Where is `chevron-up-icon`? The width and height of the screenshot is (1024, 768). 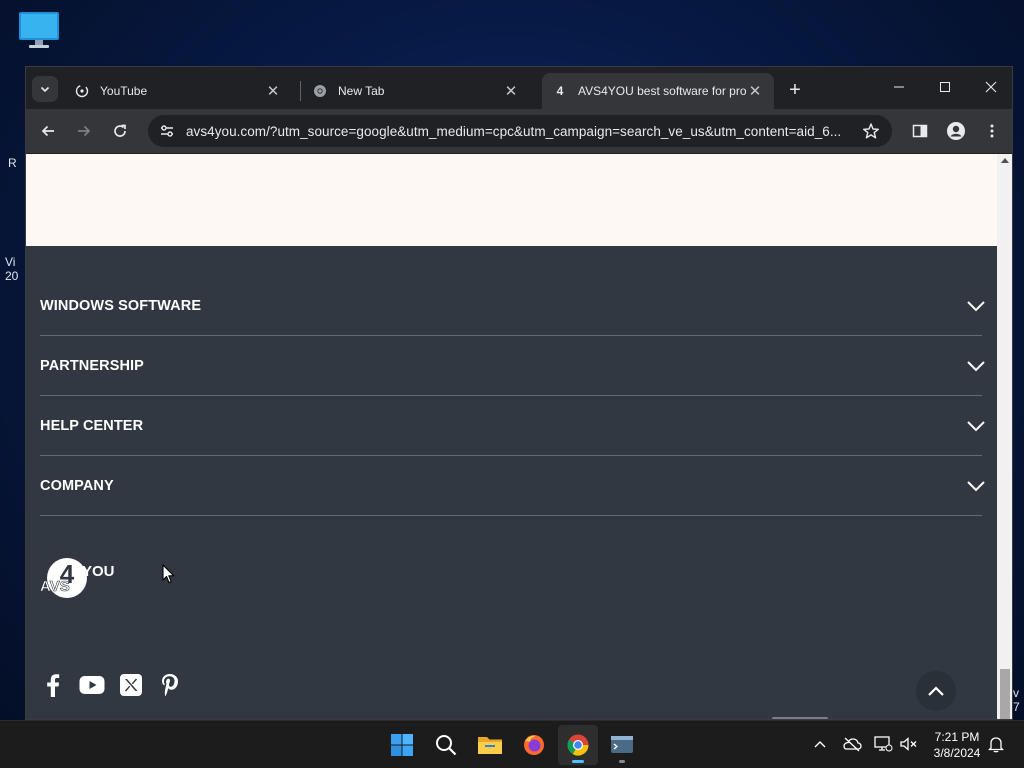
chevron-up-icon is located at coordinates (936, 691).